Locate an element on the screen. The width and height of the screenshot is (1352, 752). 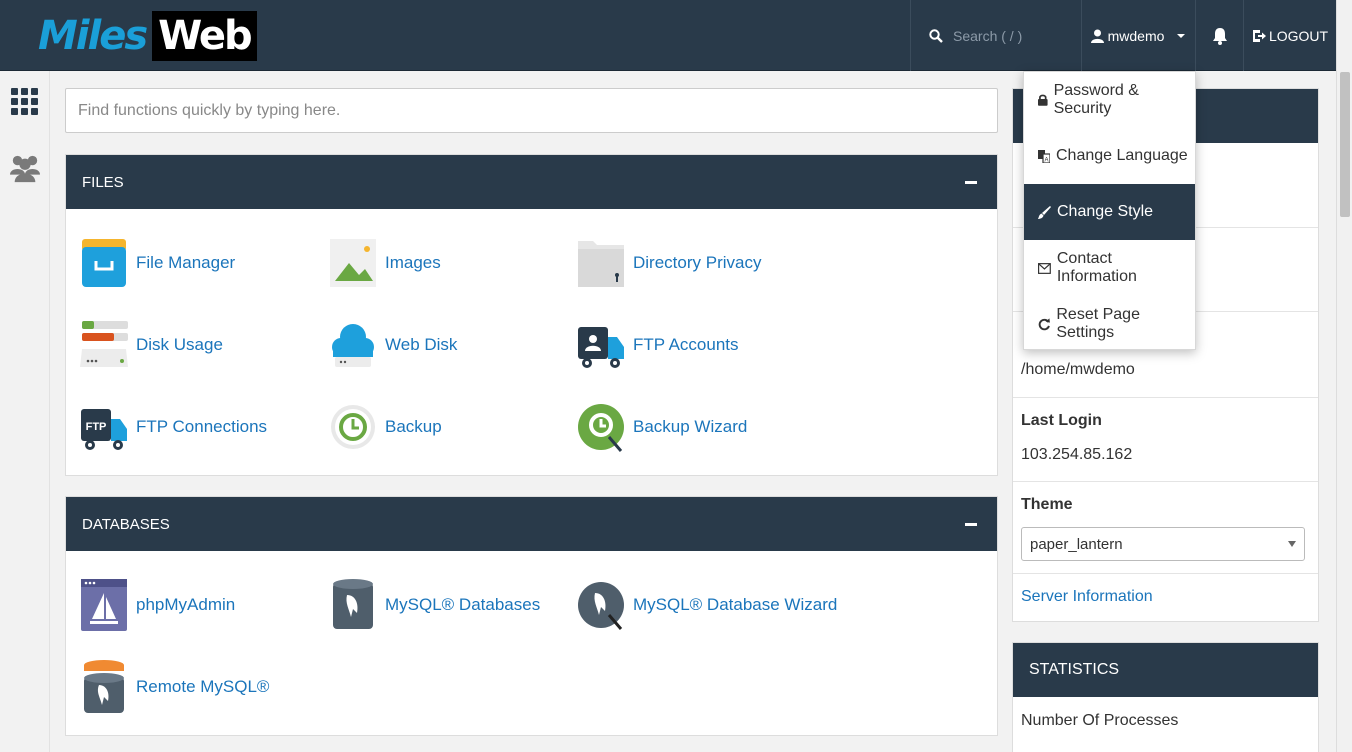
disk-usage-link: Disk Usage is located at coordinates (151, 345).